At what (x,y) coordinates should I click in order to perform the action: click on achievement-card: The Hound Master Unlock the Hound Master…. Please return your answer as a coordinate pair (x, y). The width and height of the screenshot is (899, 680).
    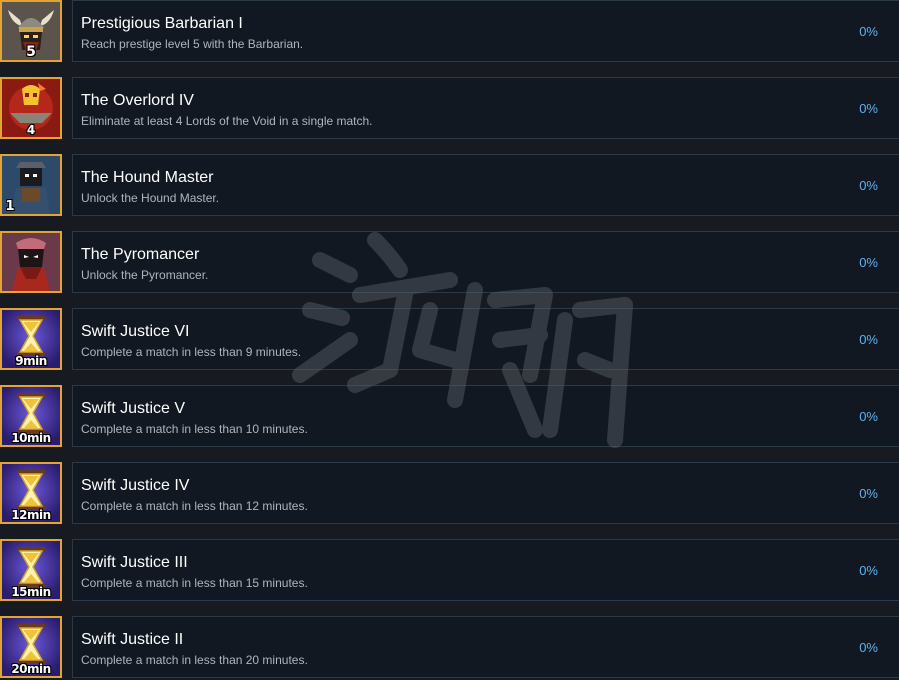
    Looking at the image, I should click on (485, 185).